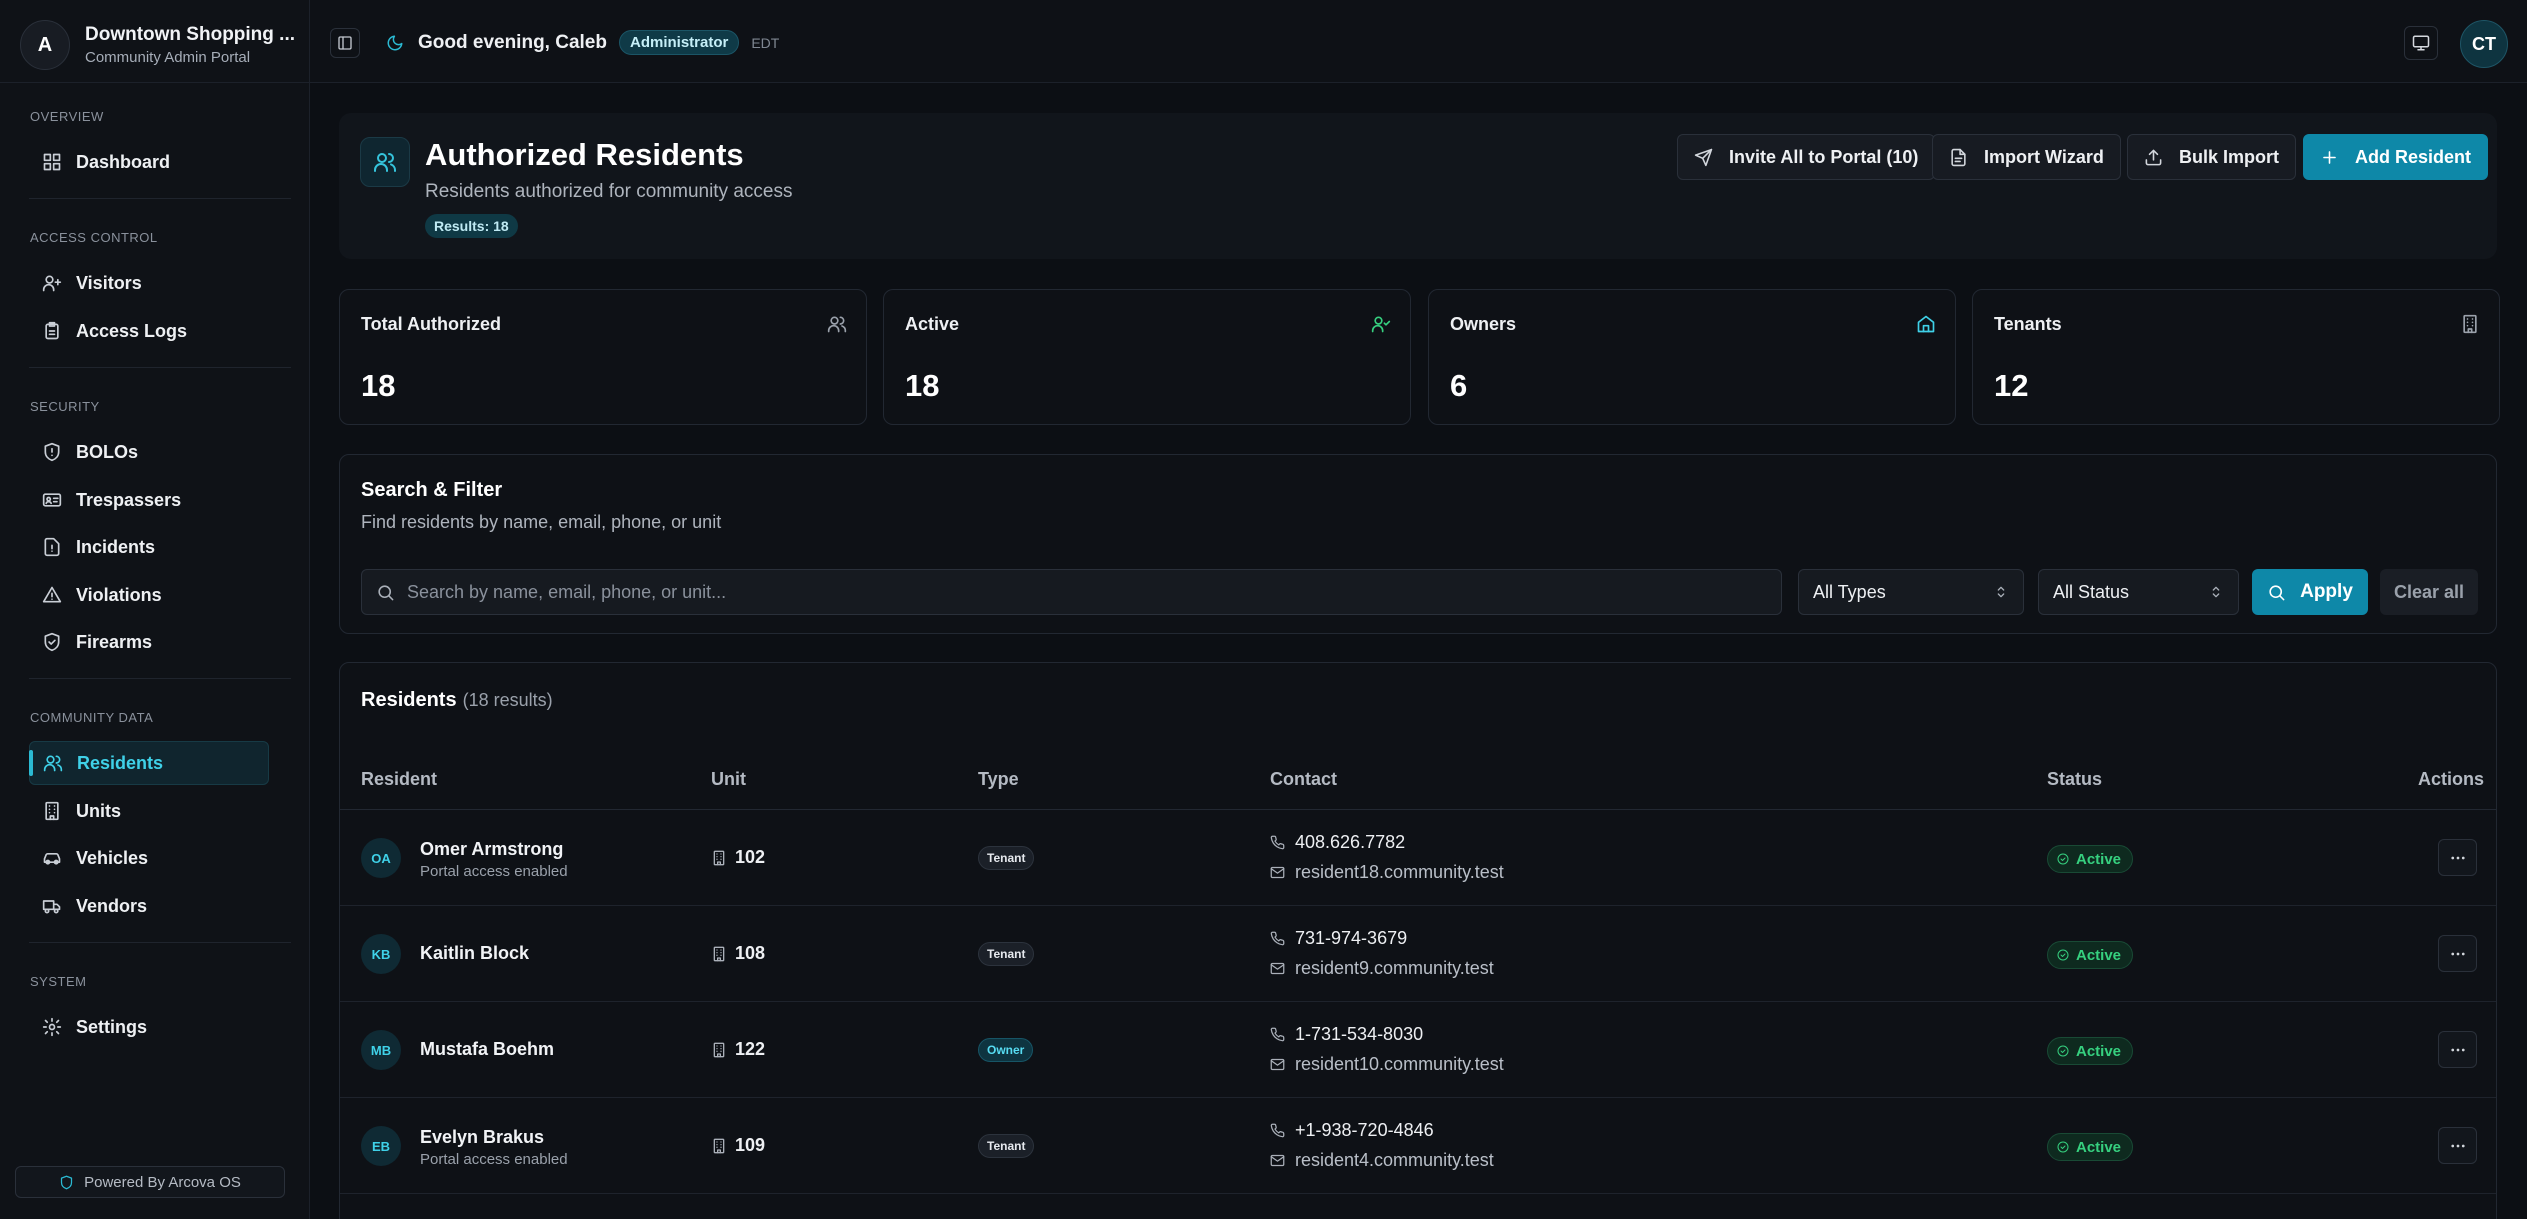 The image size is (2527, 1219). Describe the element at coordinates (112, 1026) in the screenshot. I see `sidebar-item-label: Settings` at that location.